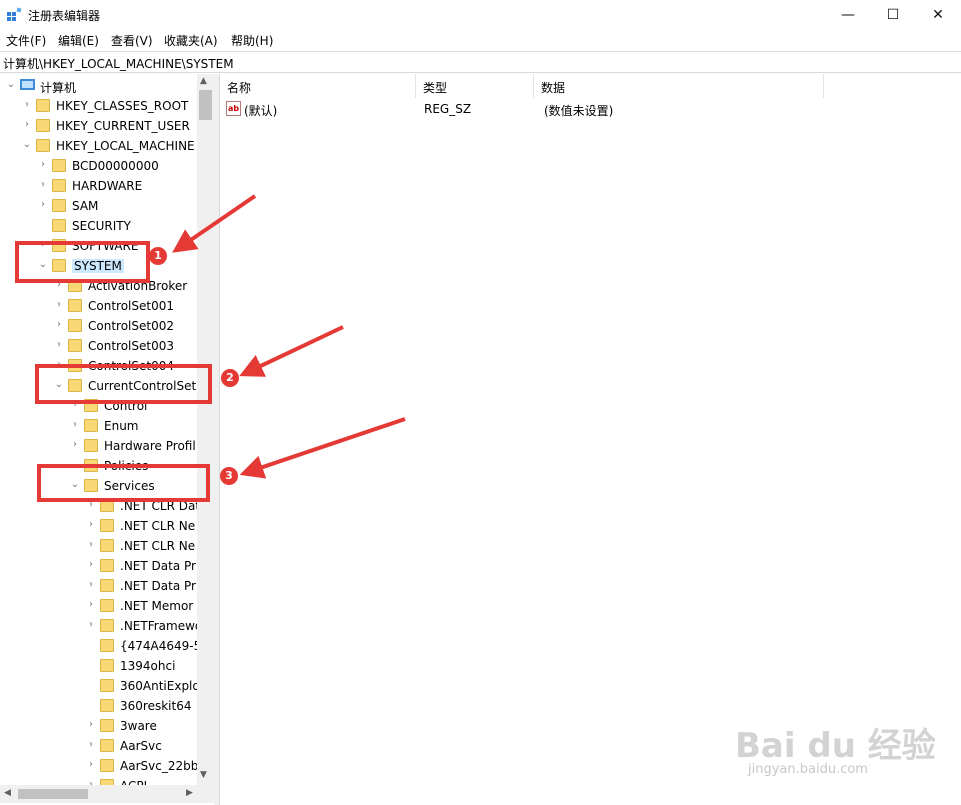 This screenshot has height=805, width=961. Describe the element at coordinates (480, 40) in the screenshot. I see `menu-bar: 文件(F) 编辑(E) 查看(V) 收藏夹(A) 帮助(H)` at that location.